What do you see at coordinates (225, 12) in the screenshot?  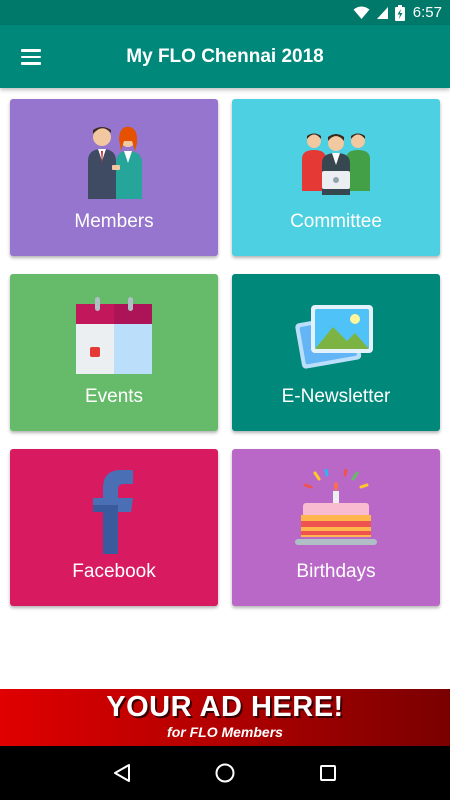 I see `status-bar: 6:57` at bounding box center [225, 12].